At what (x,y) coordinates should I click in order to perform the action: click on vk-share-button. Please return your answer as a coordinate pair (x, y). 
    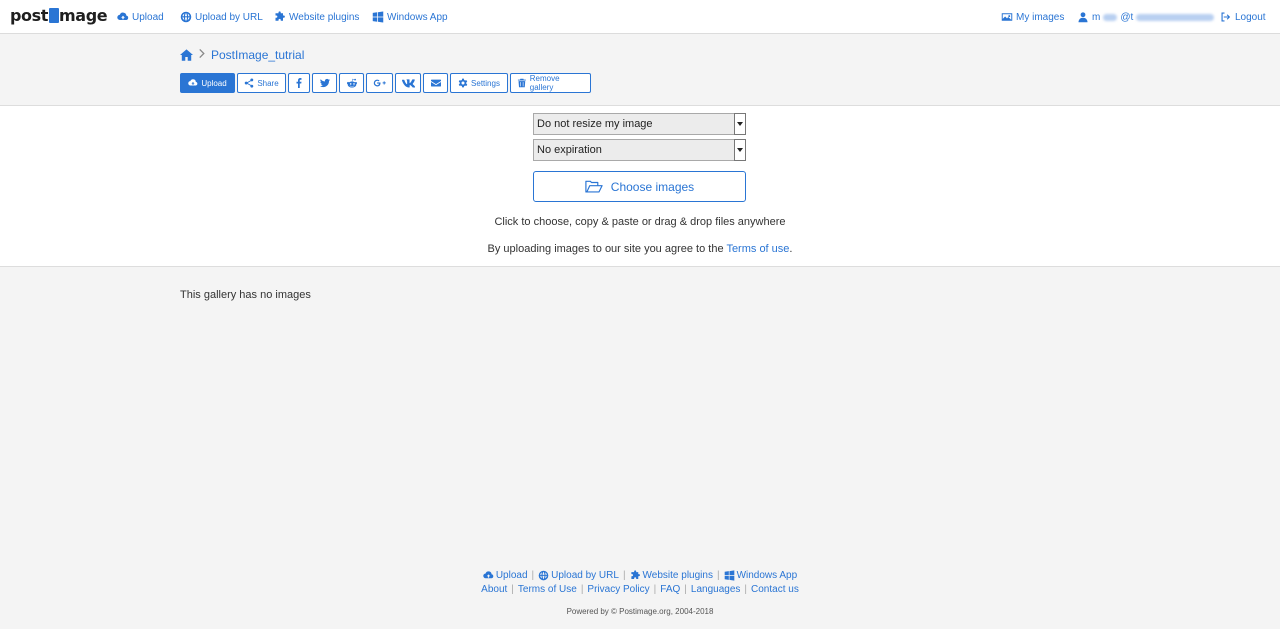
    Looking at the image, I should click on (408, 83).